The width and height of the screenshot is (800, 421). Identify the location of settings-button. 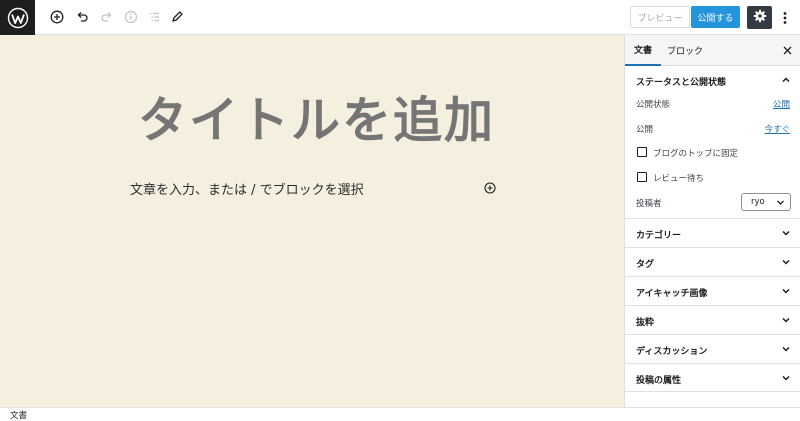
(759, 17).